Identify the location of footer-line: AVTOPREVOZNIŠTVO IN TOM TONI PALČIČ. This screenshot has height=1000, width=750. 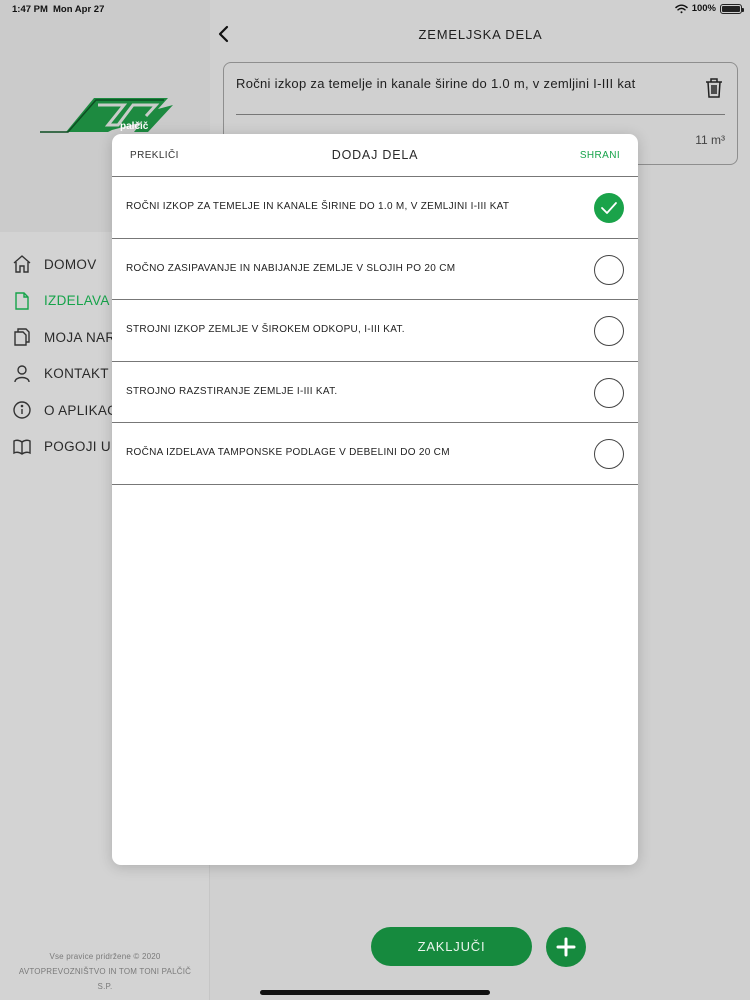
(105, 971).